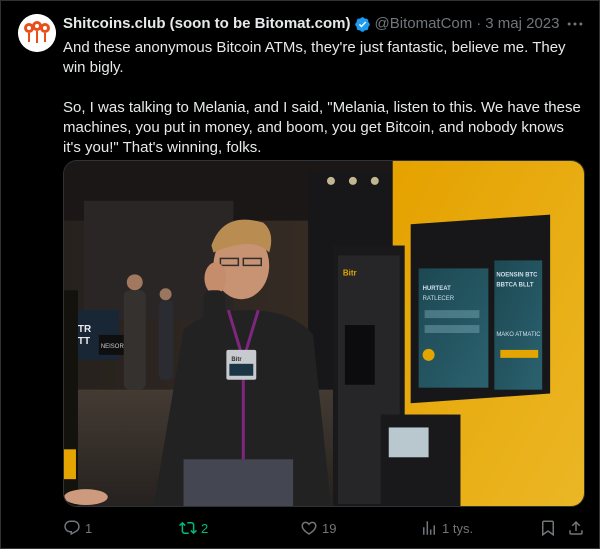 The height and width of the screenshot is (549, 600). I want to click on share-button, so click(576, 528).